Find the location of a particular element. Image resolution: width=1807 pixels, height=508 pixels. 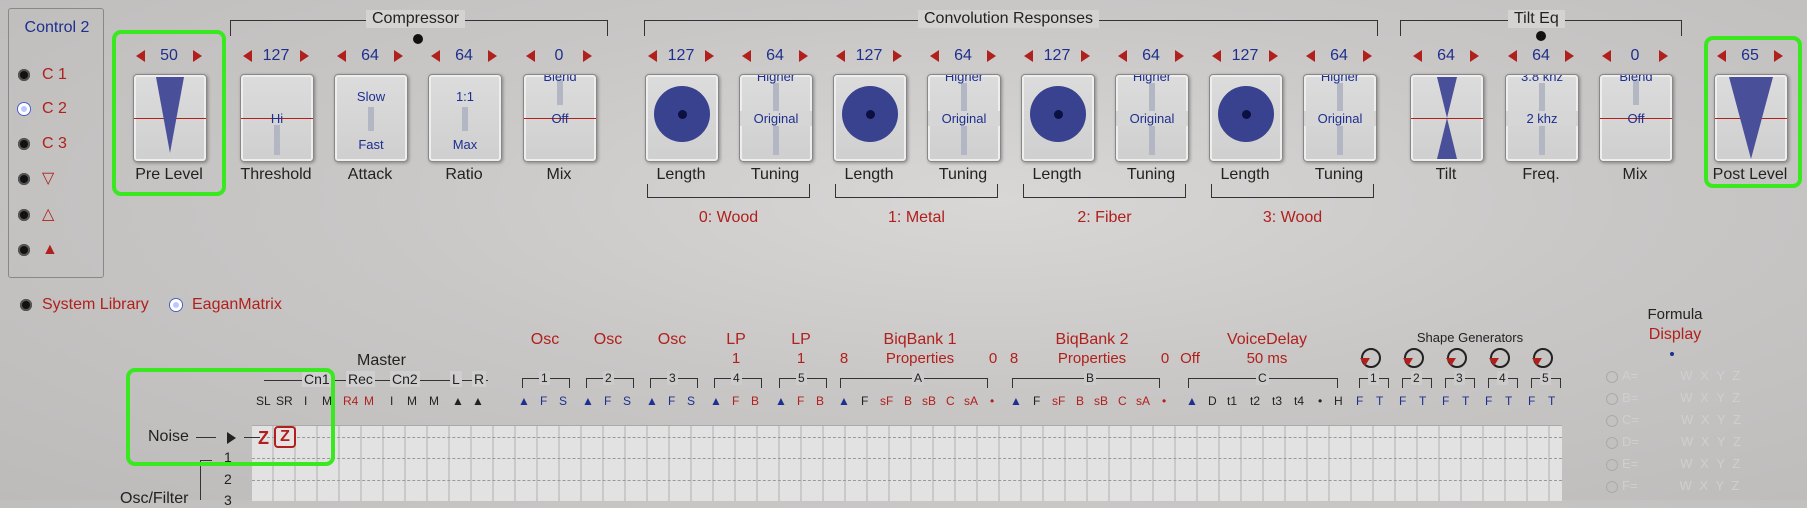

threshold-display: Hi is located at coordinates (277, 118).